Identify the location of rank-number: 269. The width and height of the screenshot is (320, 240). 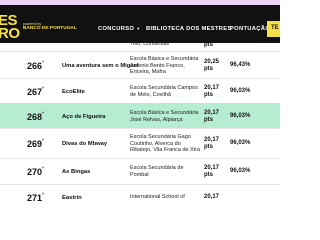
(35, 144).